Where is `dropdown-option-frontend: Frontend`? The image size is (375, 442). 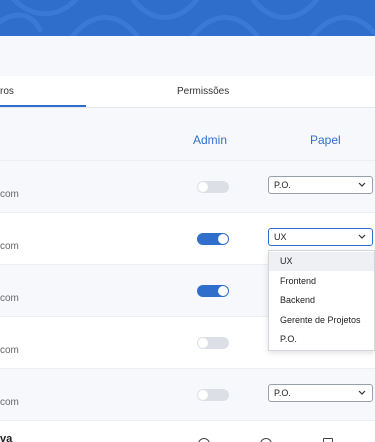 dropdown-option-frontend: Frontend is located at coordinates (321, 281).